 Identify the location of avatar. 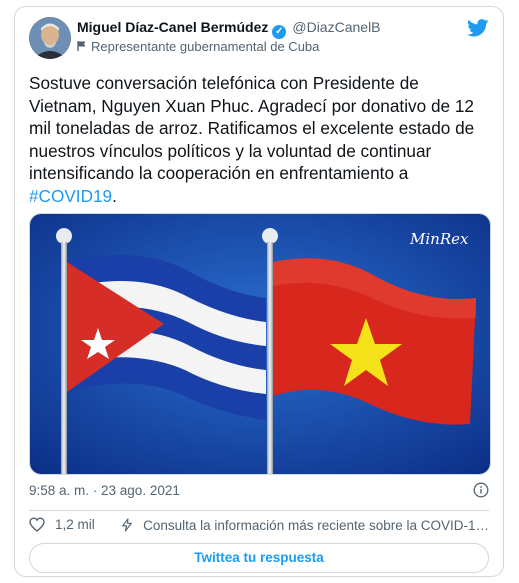
(50, 38).